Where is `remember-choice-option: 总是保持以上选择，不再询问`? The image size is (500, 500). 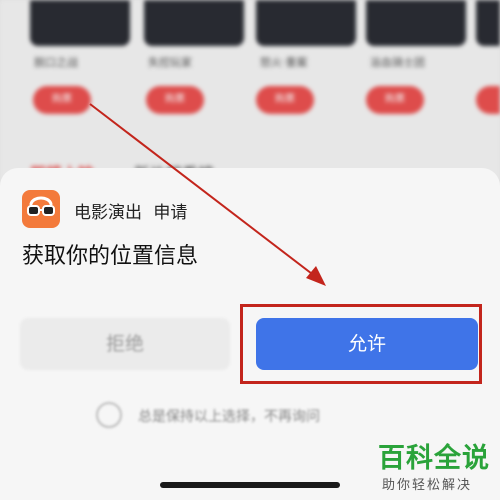 remember-choice-option: 总是保持以上选择，不再询问 is located at coordinates (256, 415).